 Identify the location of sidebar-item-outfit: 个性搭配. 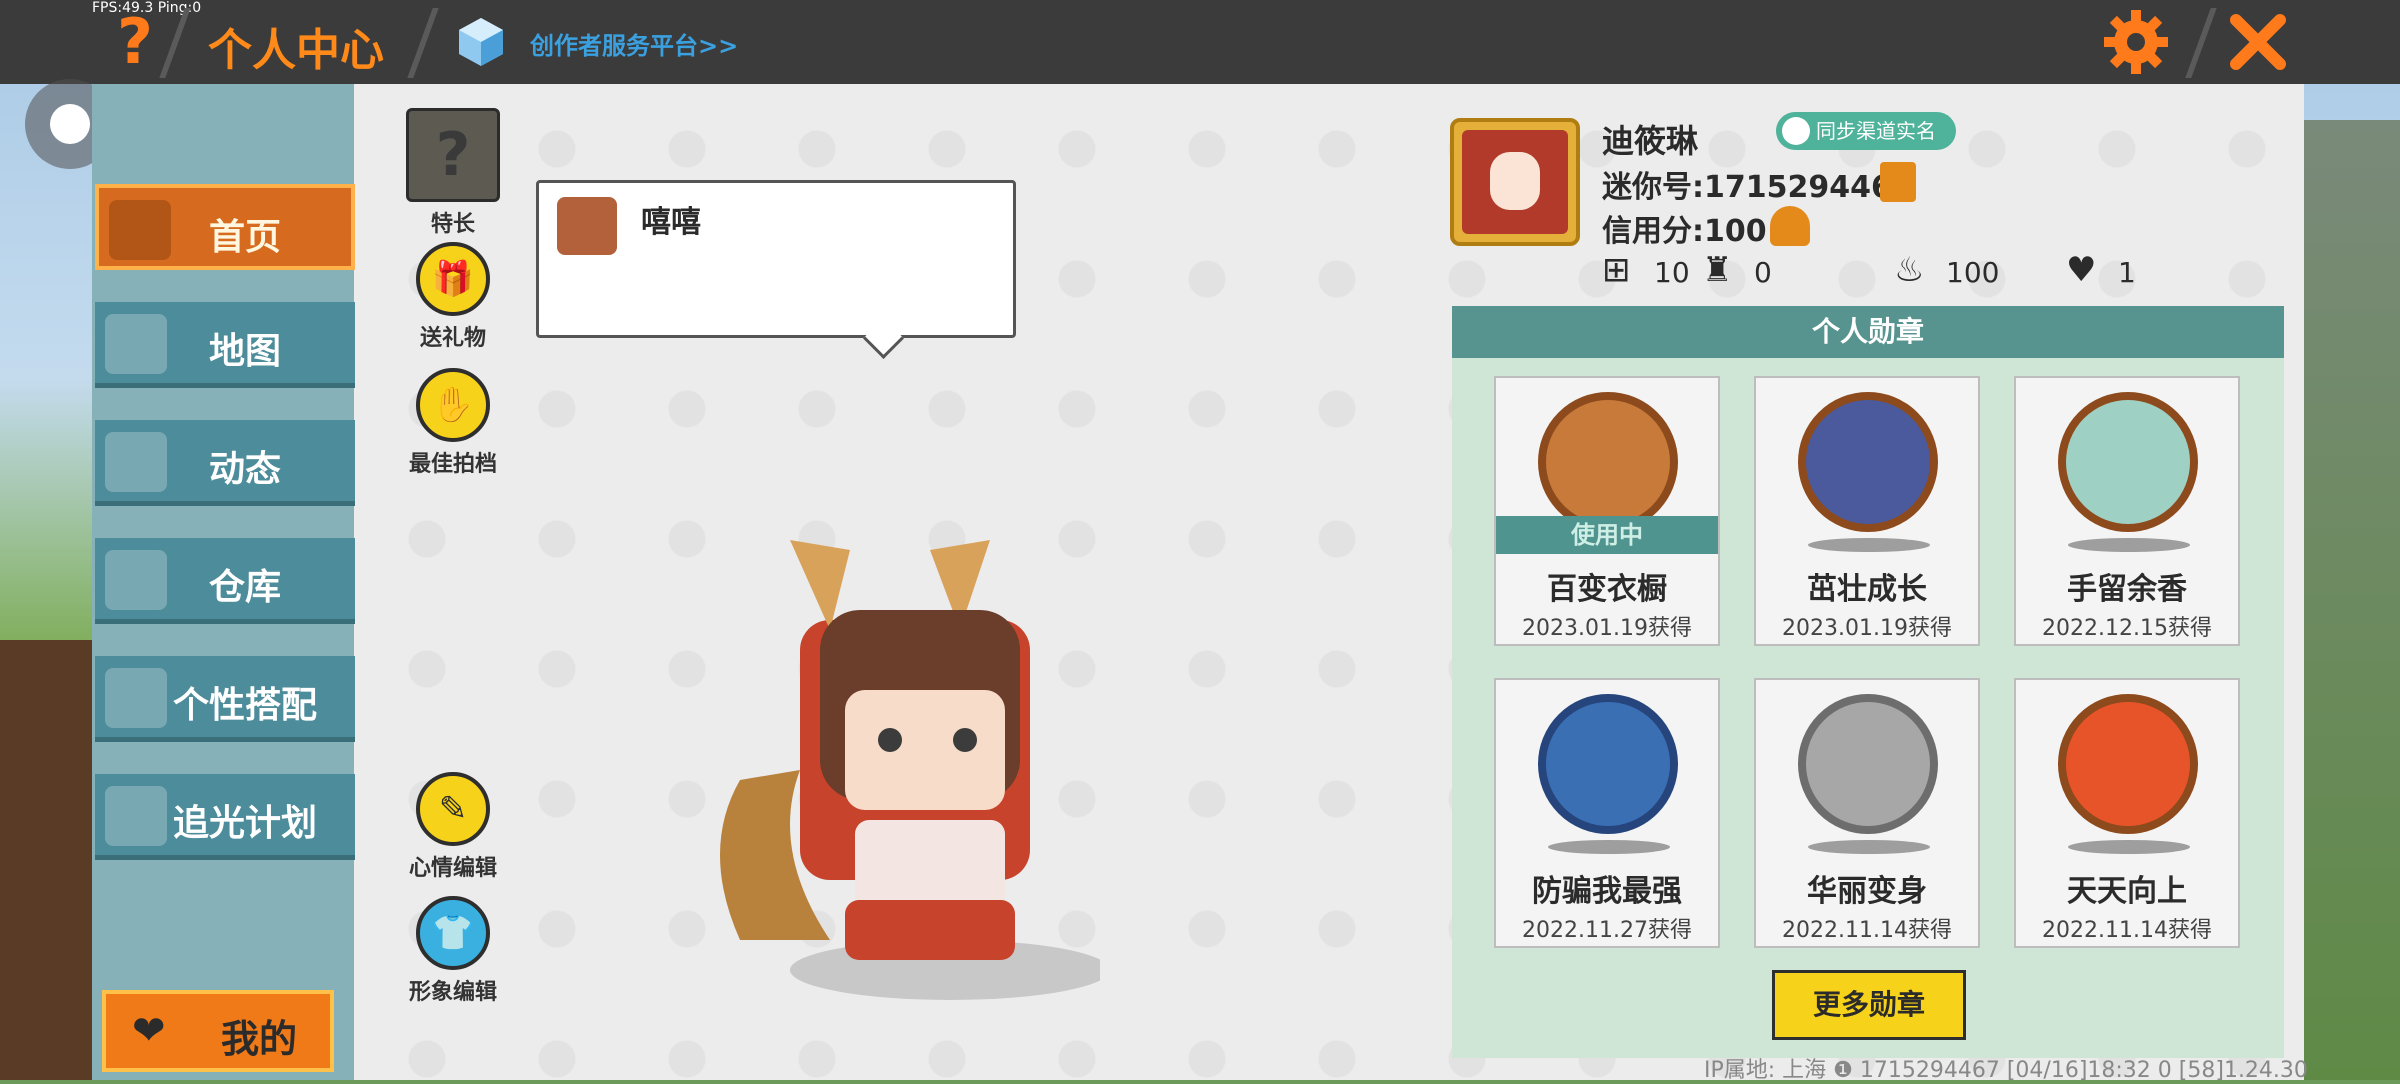
(225, 699).